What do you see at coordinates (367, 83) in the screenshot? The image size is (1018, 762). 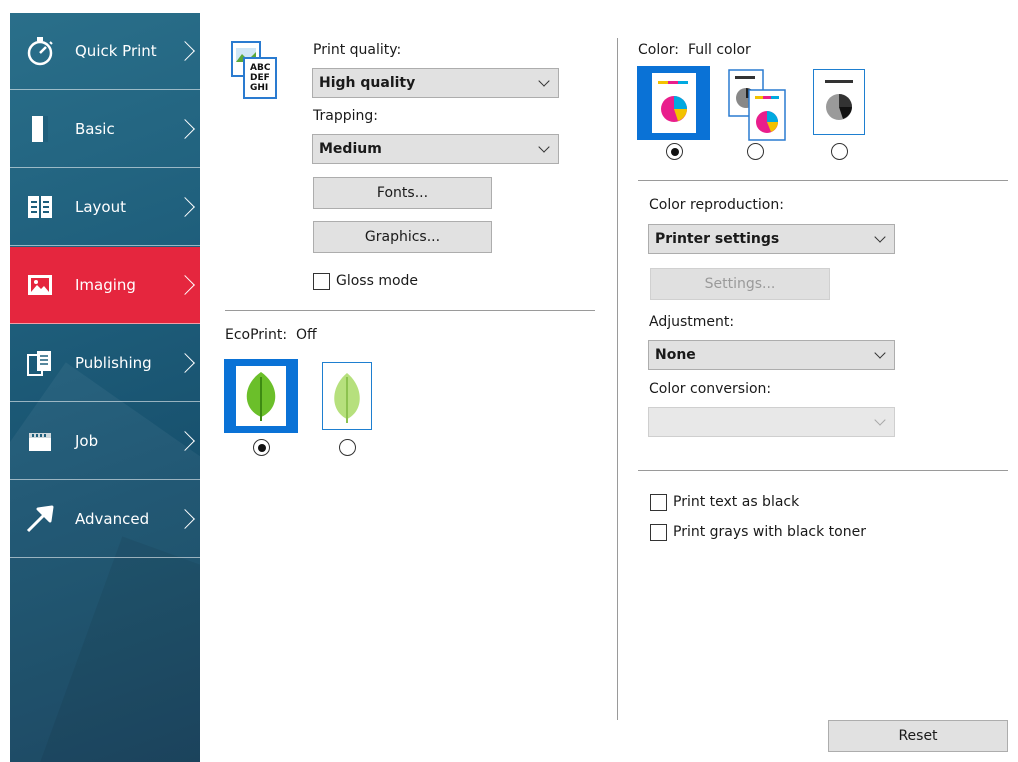 I see `select-value: High quality` at bounding box center [367, 83].